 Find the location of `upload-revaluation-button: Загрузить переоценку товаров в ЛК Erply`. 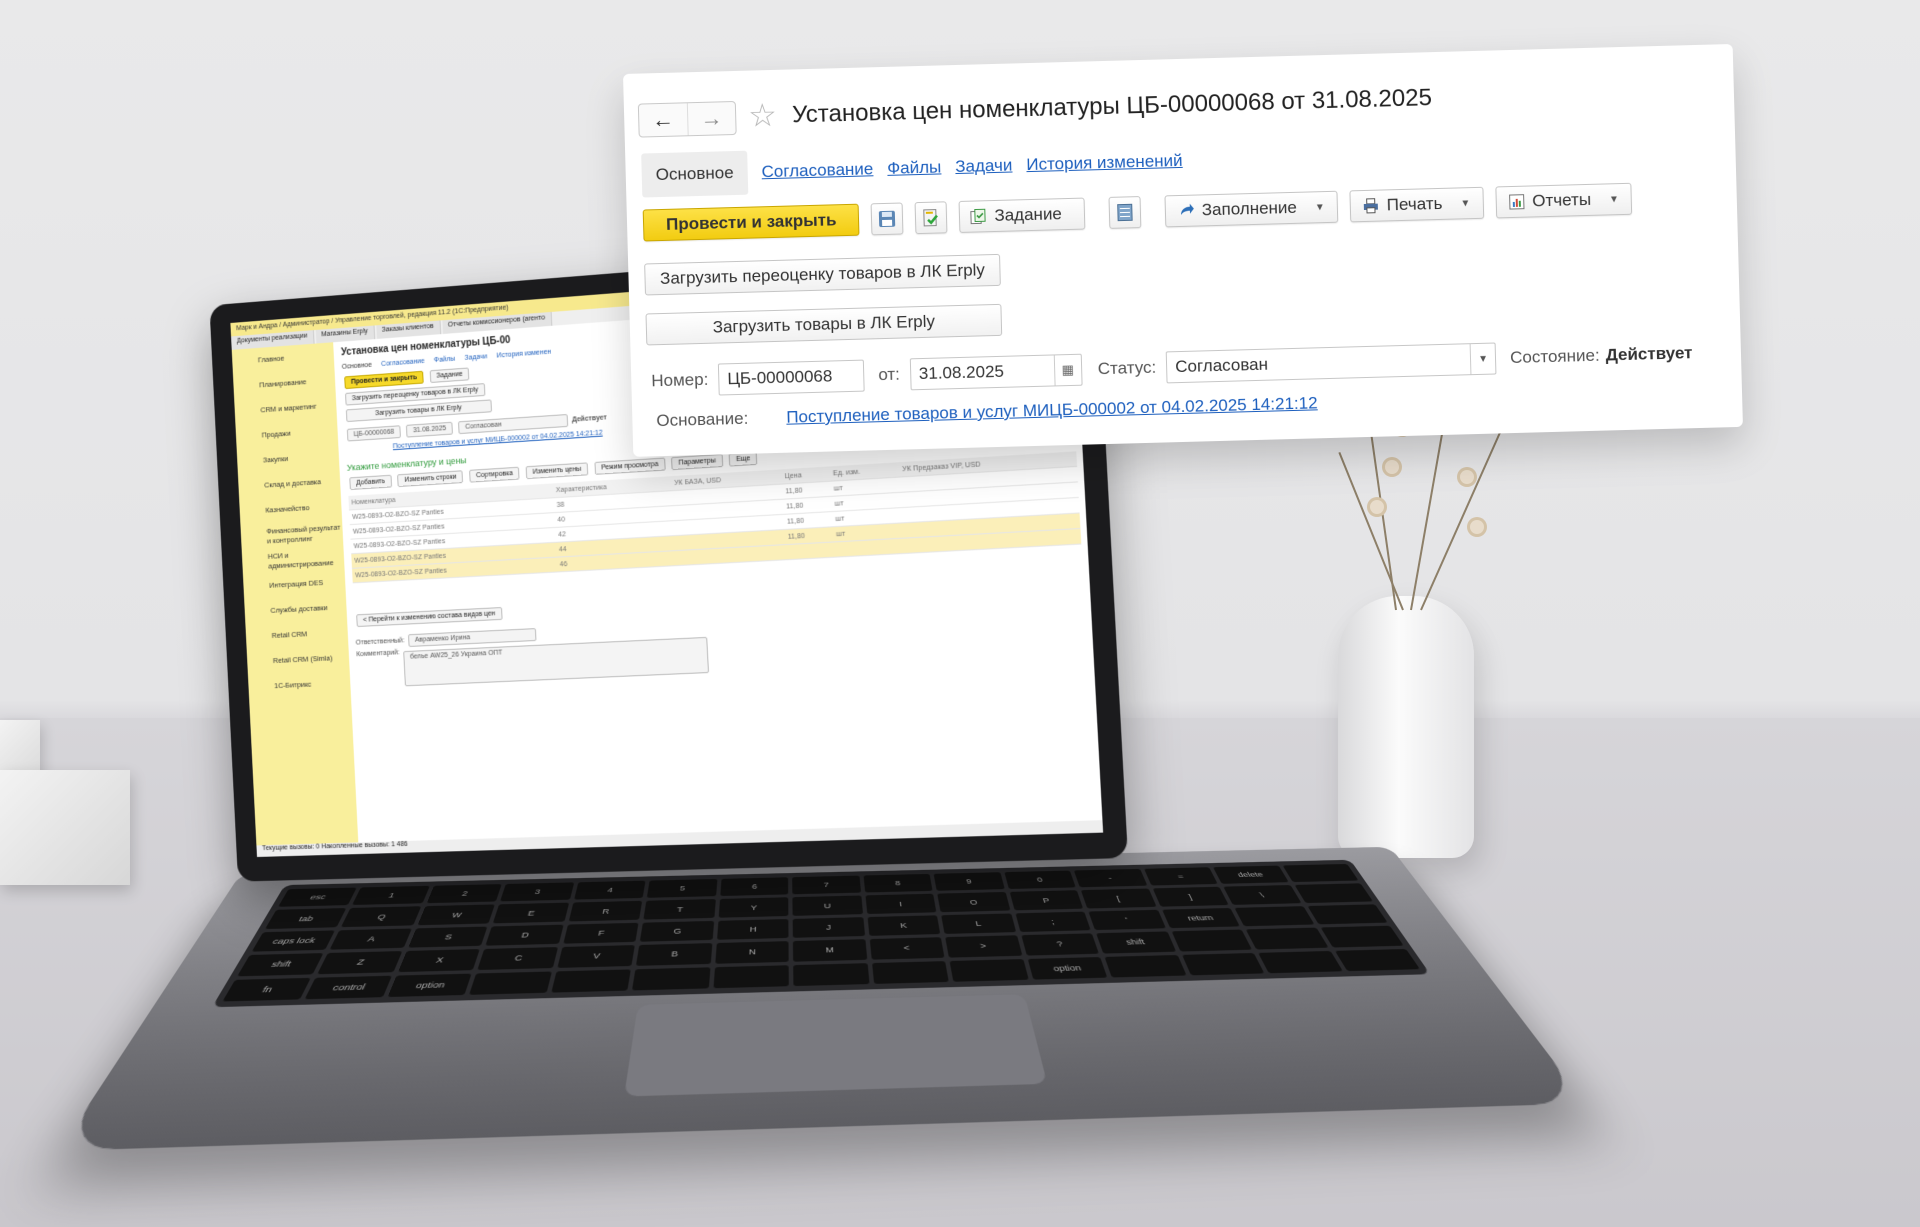

upload-revaluation-button: Загрузить переоценку товаров в ЛК Erply is located at coordinates (822, 274).